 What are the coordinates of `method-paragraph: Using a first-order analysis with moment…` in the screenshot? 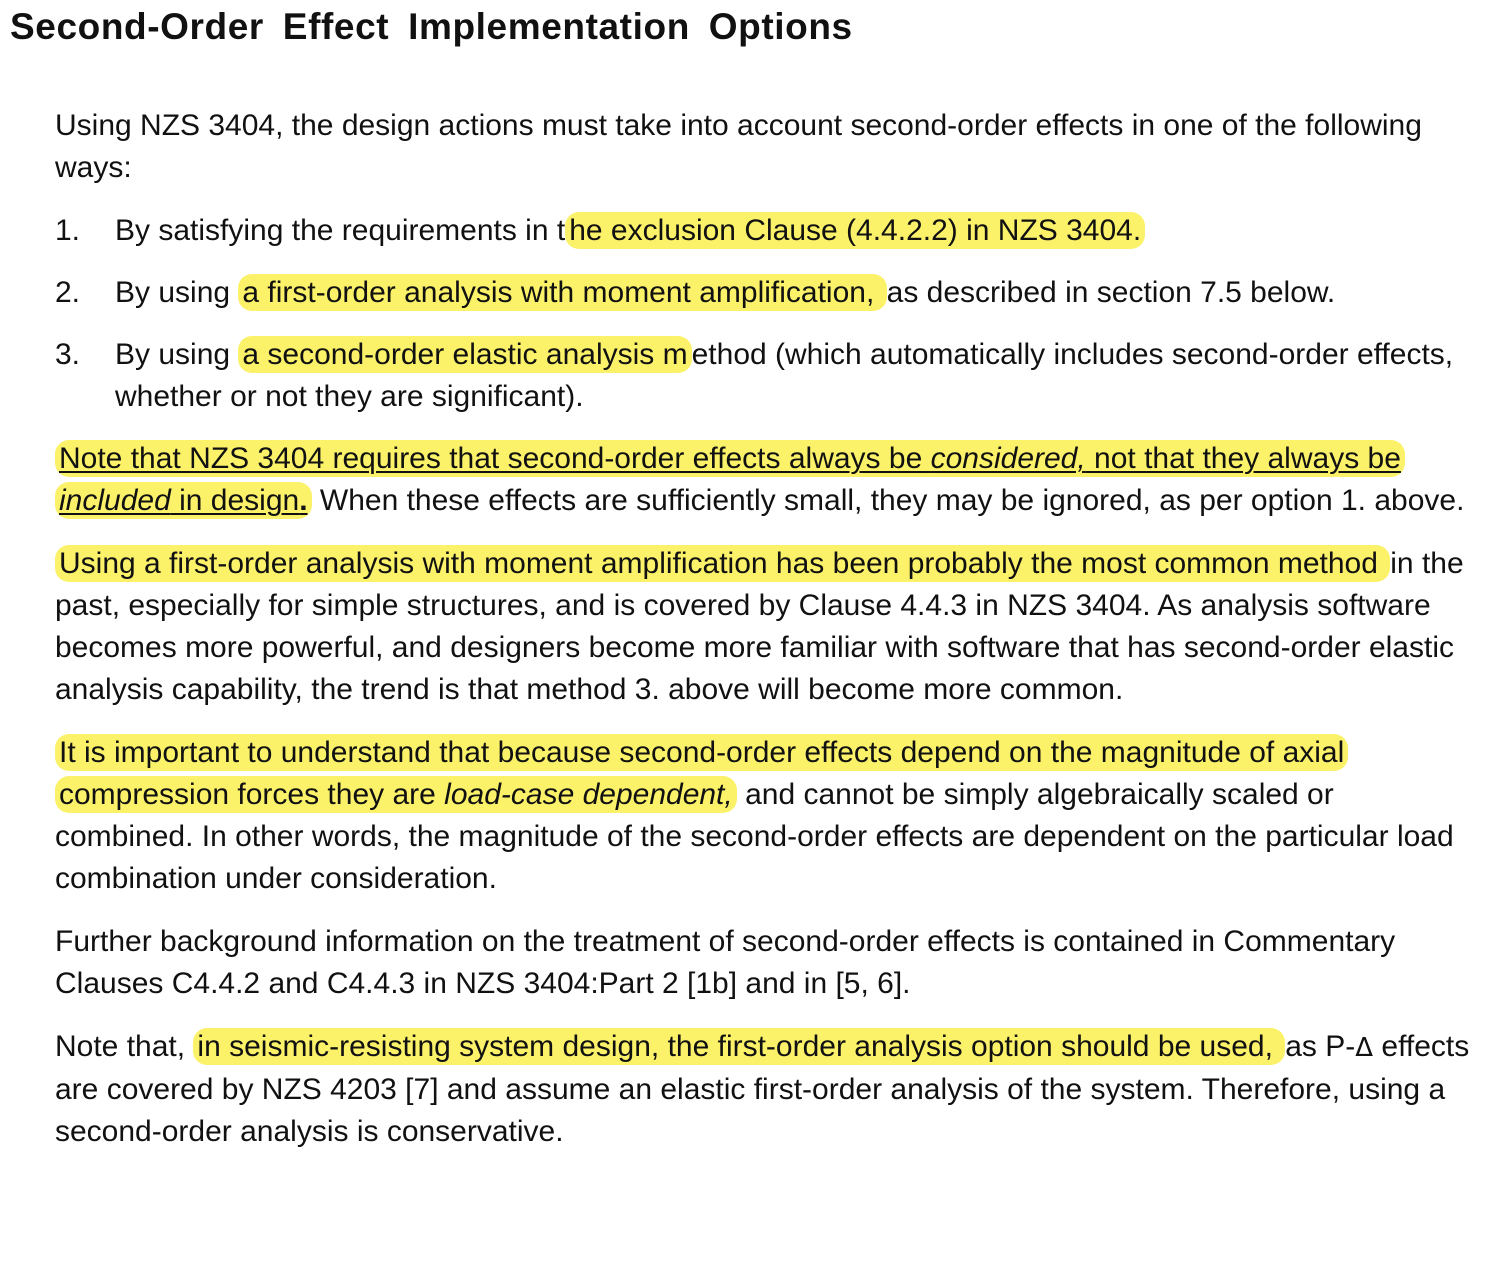 It's located at (765, 627).